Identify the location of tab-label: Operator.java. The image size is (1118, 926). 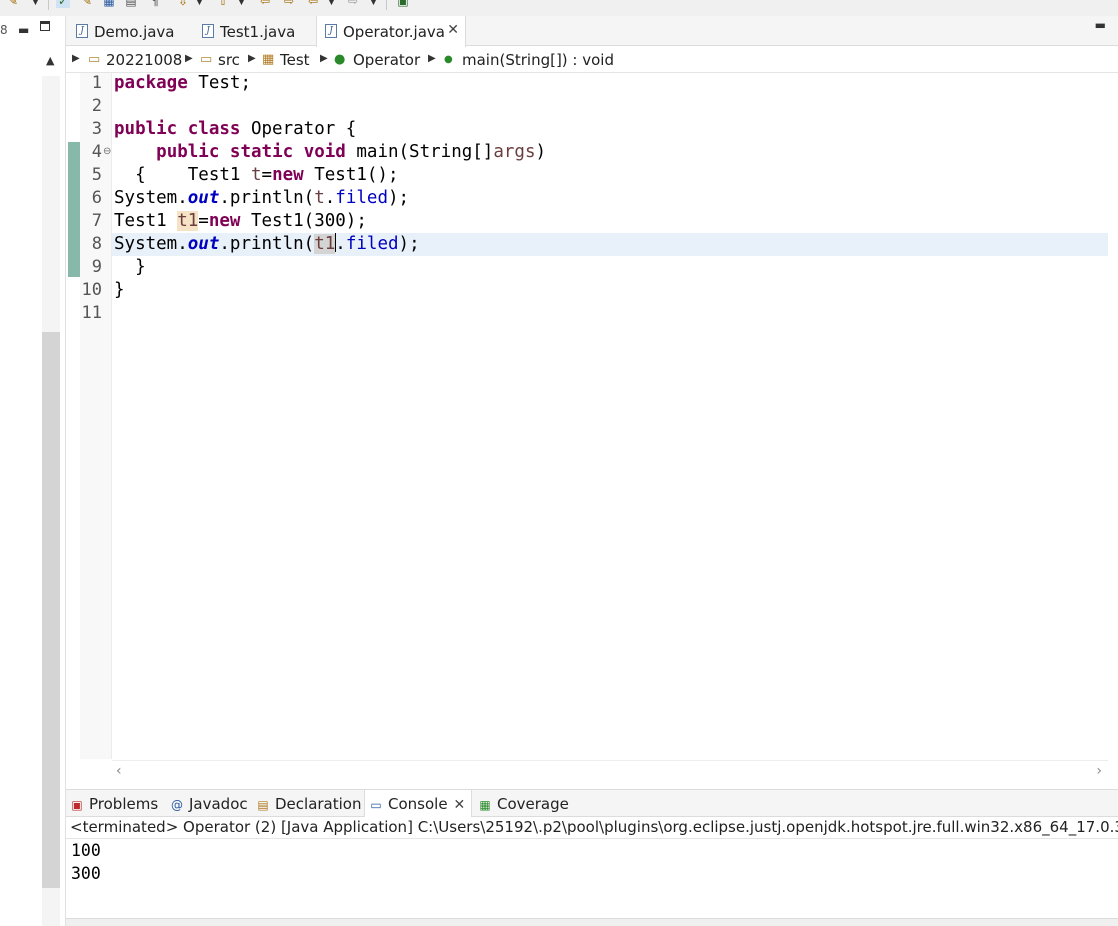
(394, 32).